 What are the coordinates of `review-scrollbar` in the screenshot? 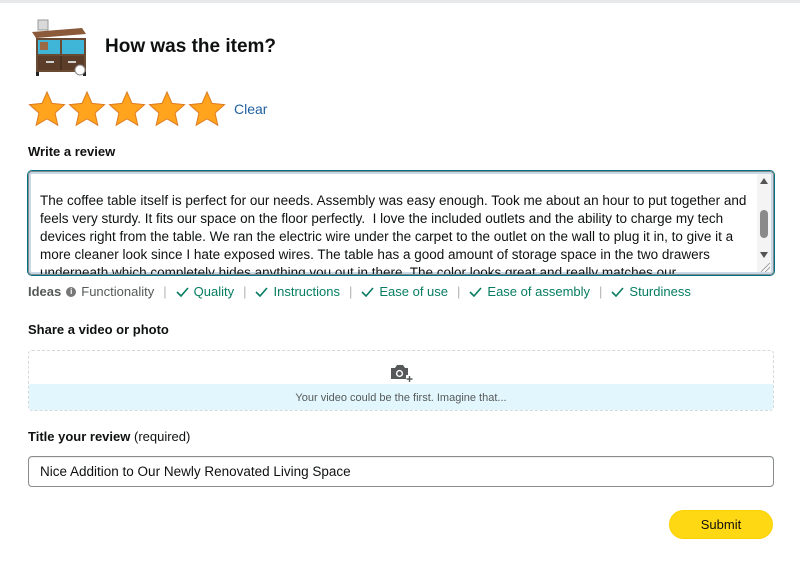 It's located at (764, 223).